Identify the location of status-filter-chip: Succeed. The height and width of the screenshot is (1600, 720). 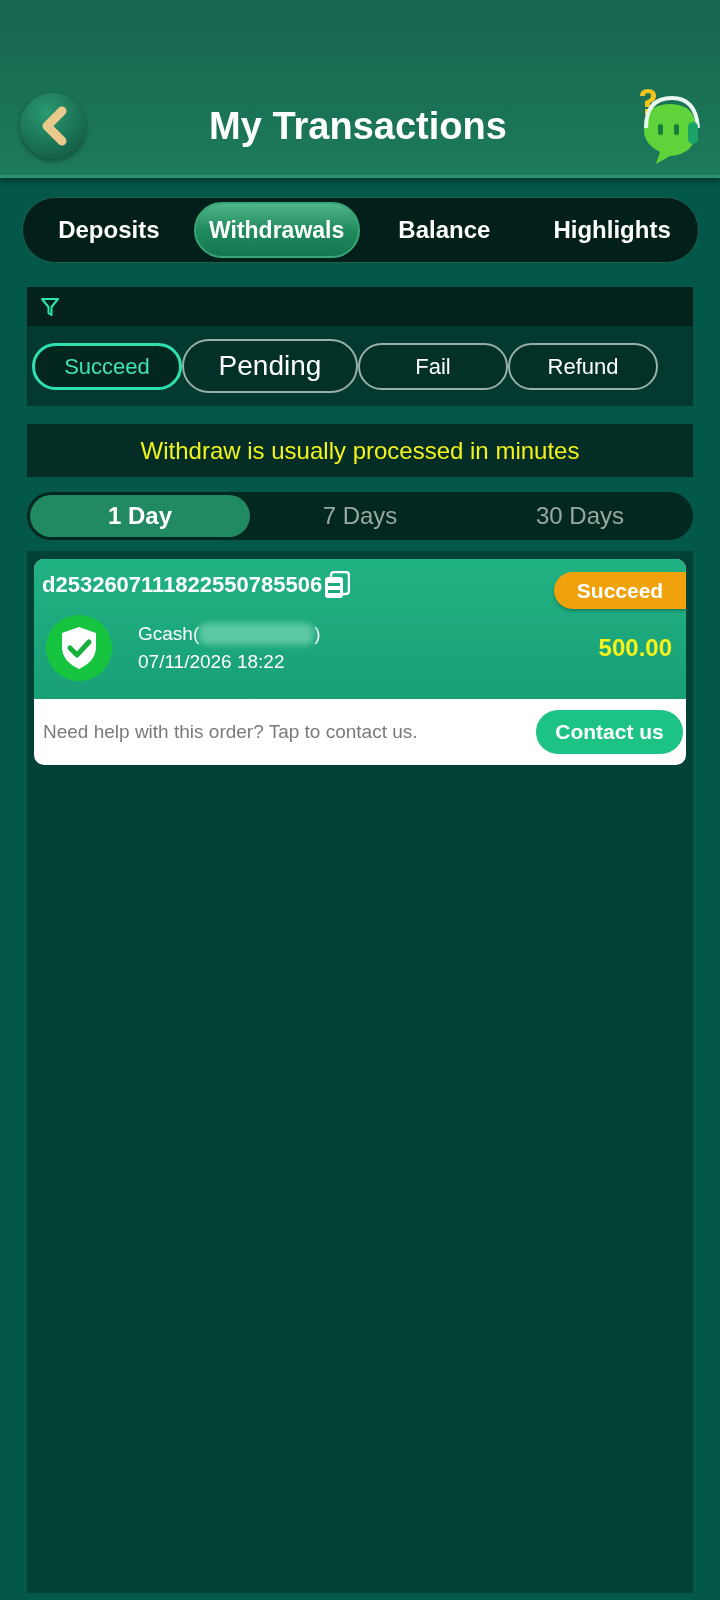
(107, 366).